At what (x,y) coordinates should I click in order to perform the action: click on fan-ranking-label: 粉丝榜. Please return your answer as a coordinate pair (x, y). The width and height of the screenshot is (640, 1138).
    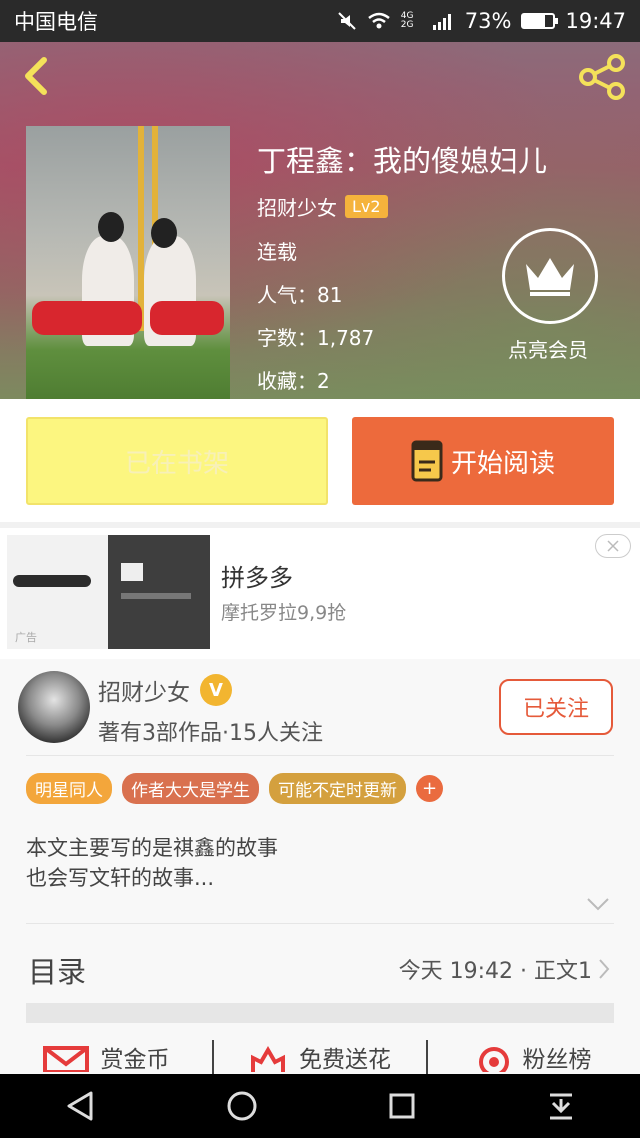
    Looking at the image, I should click on (557, 1060).